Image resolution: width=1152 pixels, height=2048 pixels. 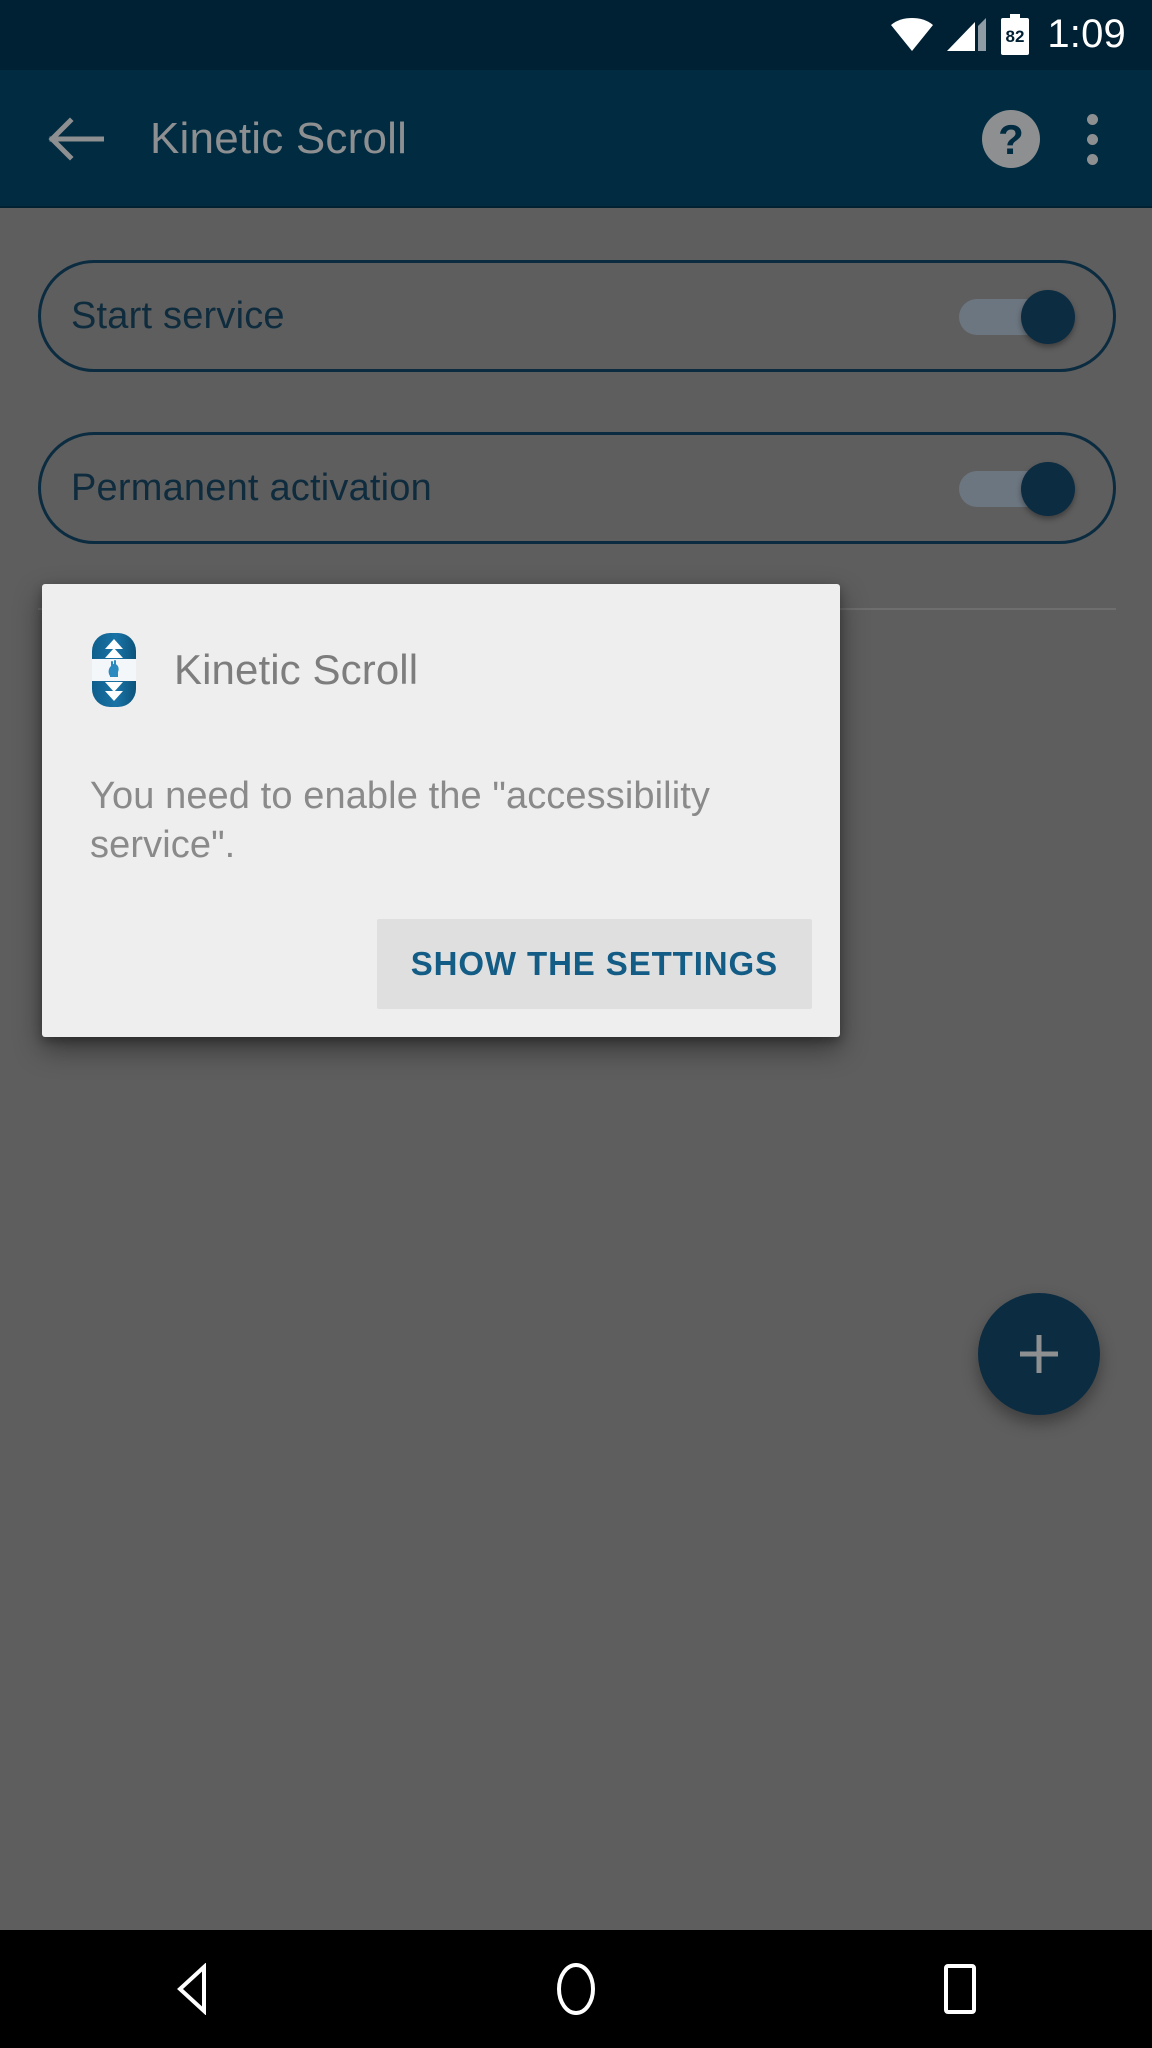 I want to click on back-arrow-icon, so click(x=76, y=139).